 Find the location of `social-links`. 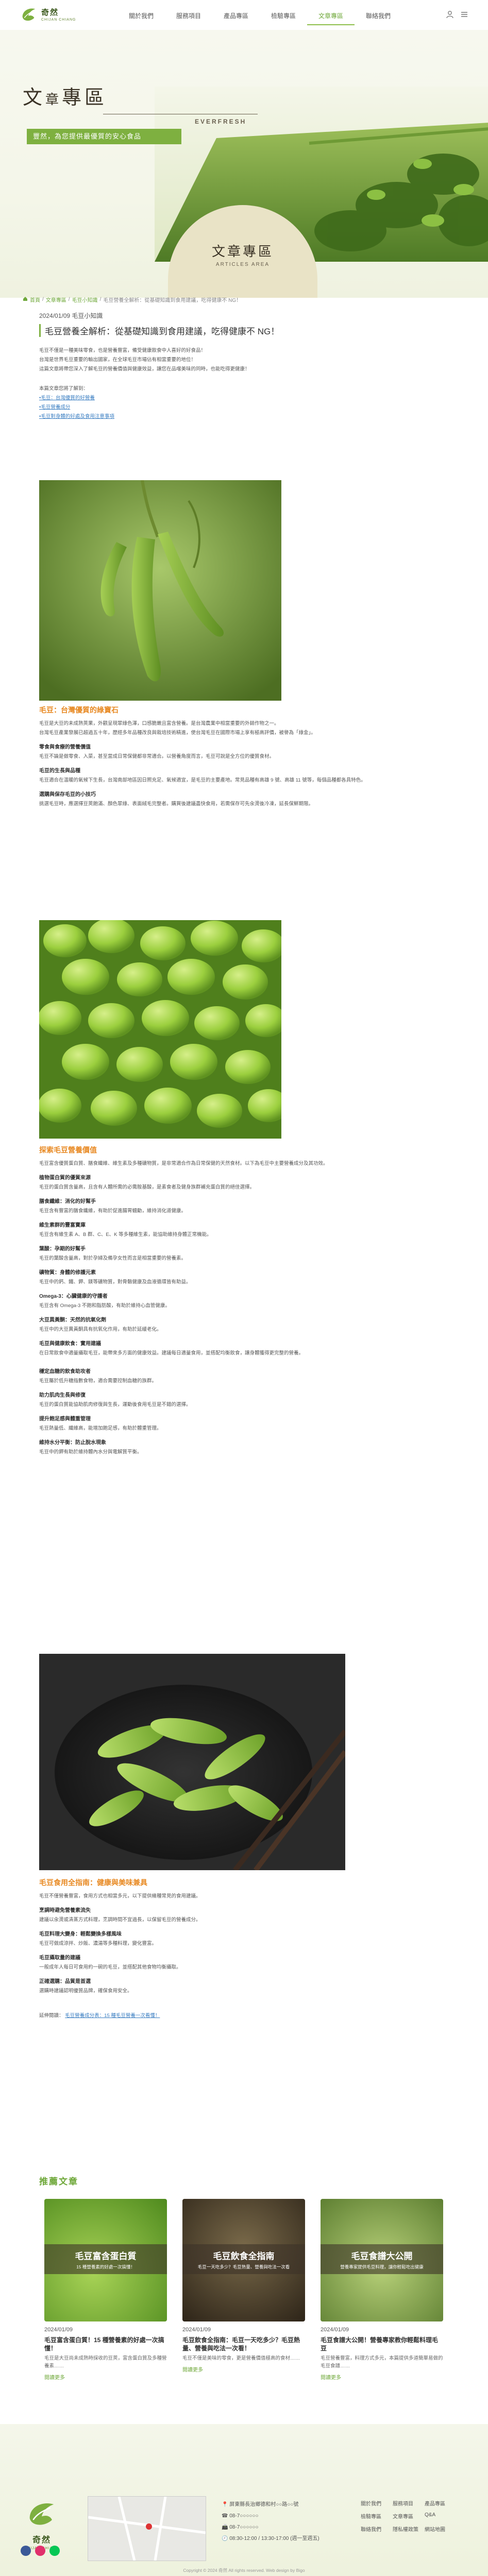

social-links is located at coordinates (40, 2551).